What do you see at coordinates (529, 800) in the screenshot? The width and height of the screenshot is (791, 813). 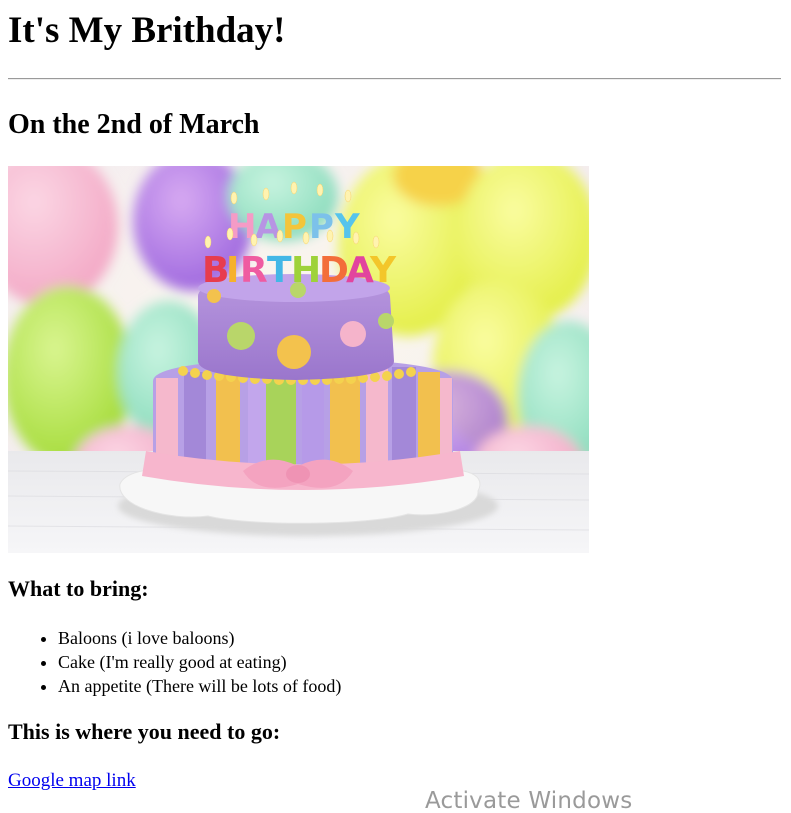 I see `activate-windows-watermark: Activate Windows` at bounding box center [529, 800].